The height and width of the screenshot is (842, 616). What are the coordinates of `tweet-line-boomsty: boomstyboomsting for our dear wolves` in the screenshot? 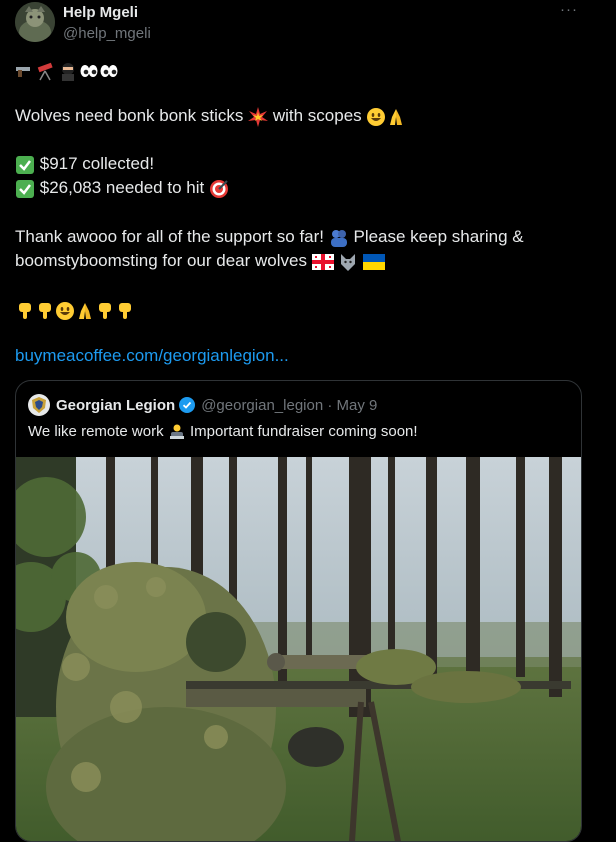 It's located at (200, 261).